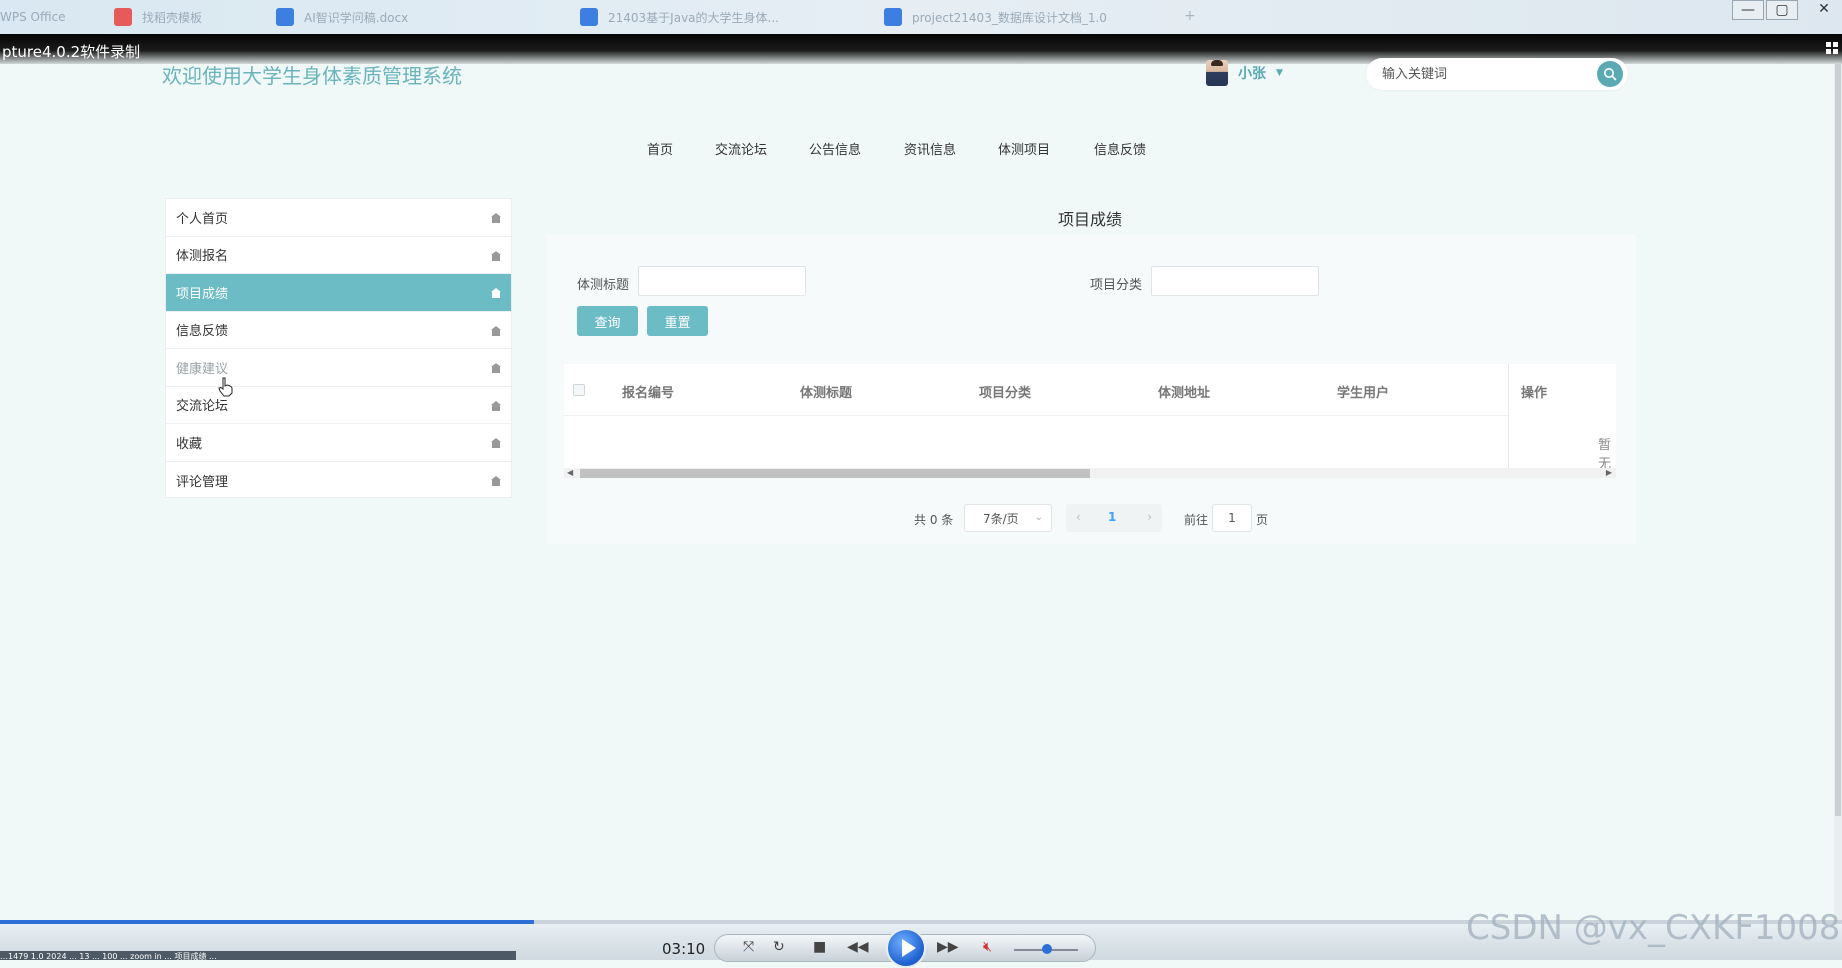 Image resolution: width=1842 pixels, height=968 pixels. I want to click on close-button: ✕, so click(1824, 10).